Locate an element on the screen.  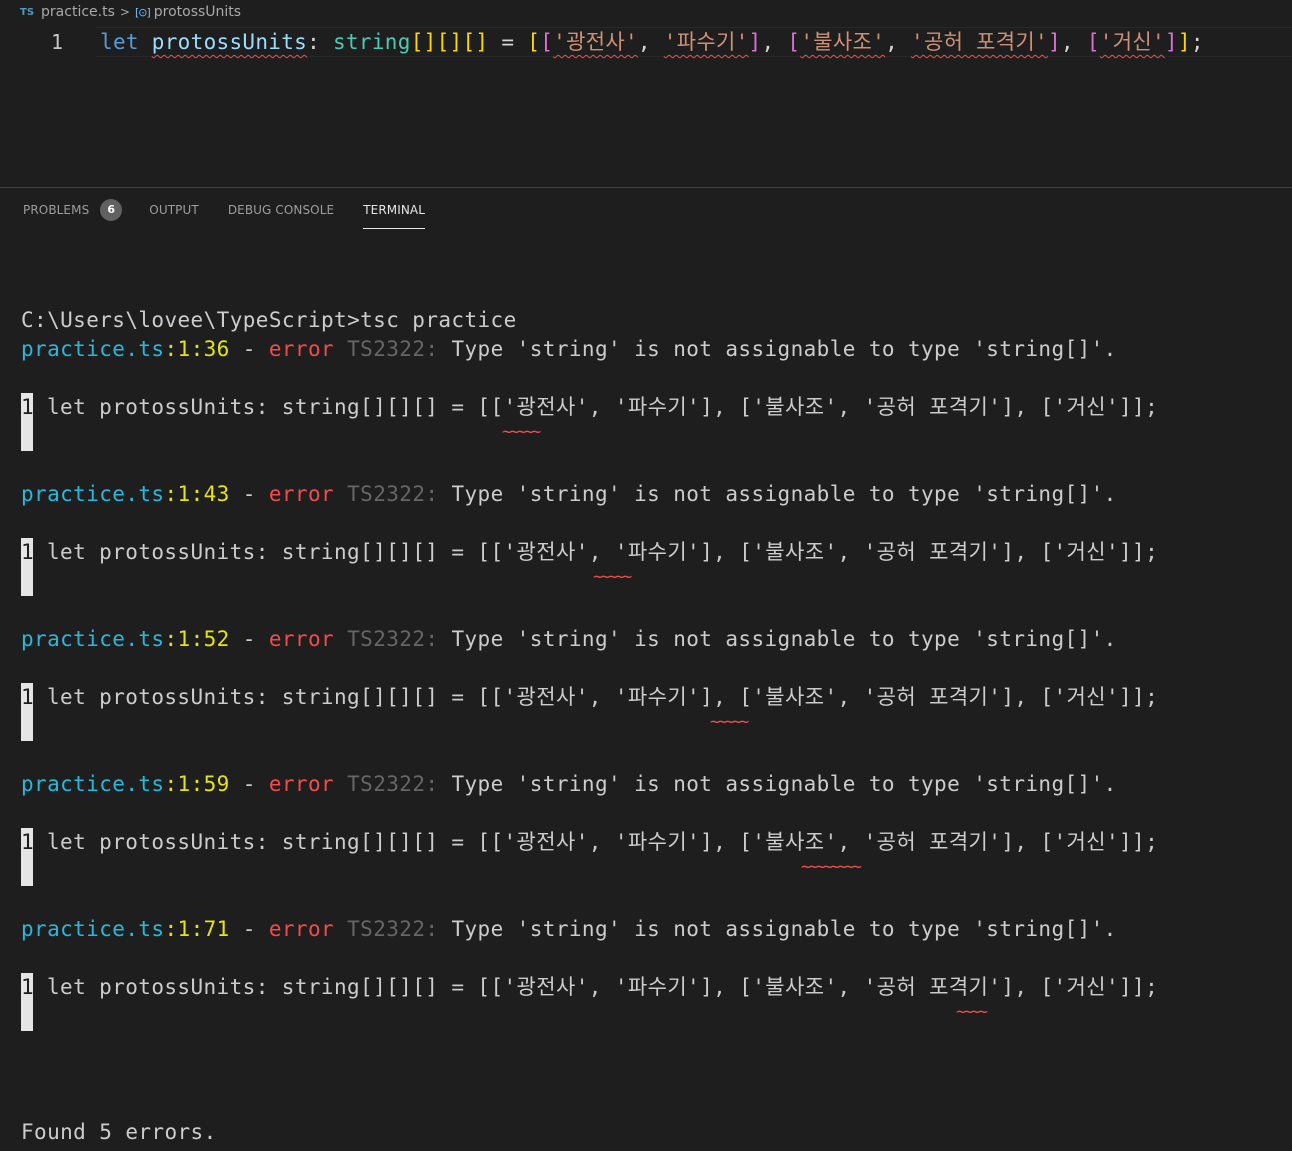
line-number: 1 is located at coordinates (57, 42).